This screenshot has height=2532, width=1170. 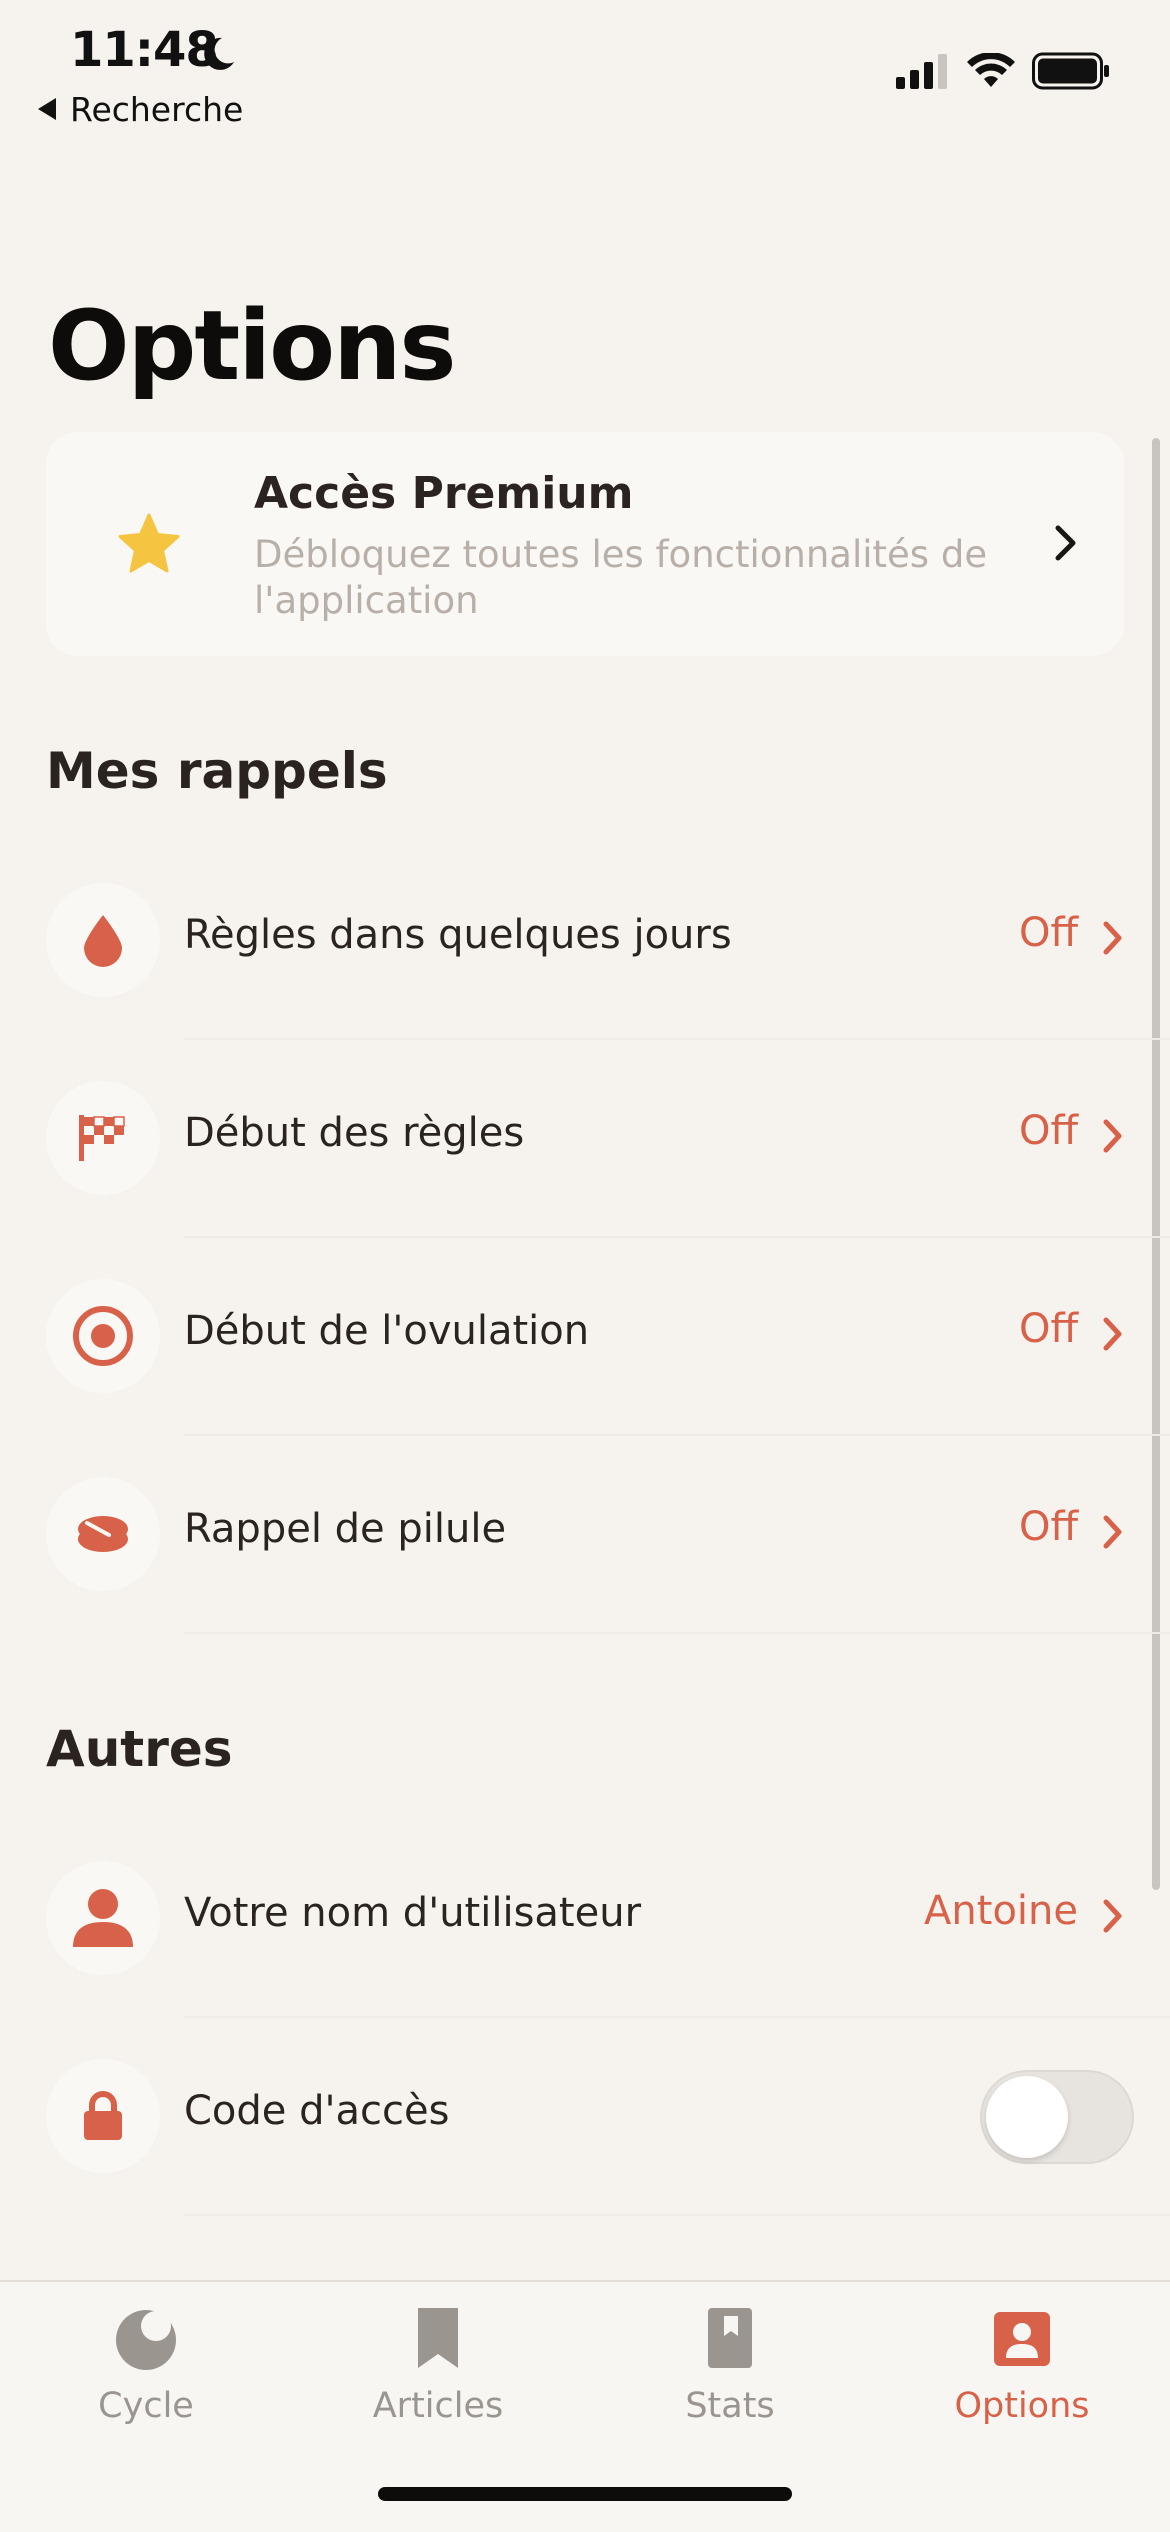 I want to click on checkered-flag-icon, so click(x=102, y=1138).